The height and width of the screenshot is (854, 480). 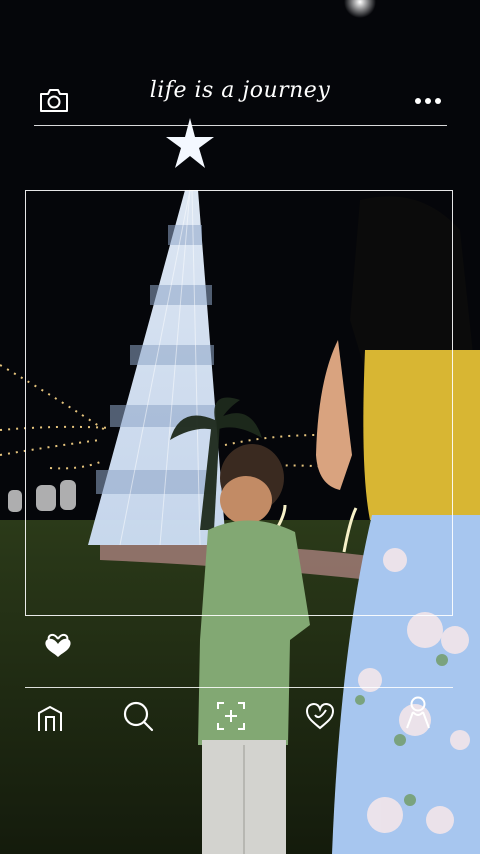 I want to click on add-post-icon, so click(x=231, y=716).